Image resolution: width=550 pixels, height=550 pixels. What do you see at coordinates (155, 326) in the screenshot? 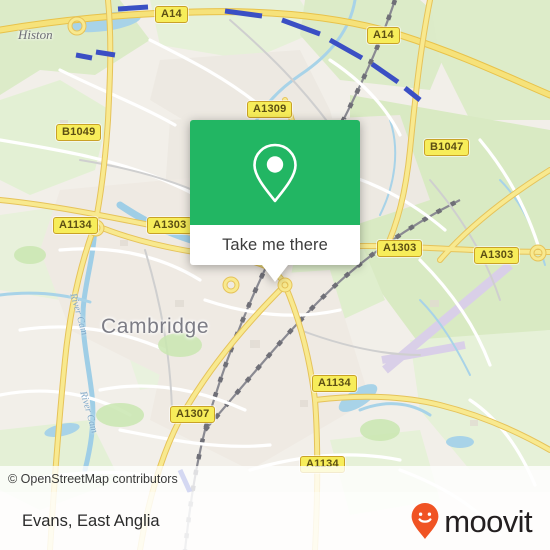
I see `place-label-cambridge: Cambridge` at bounding box center [155, 326].